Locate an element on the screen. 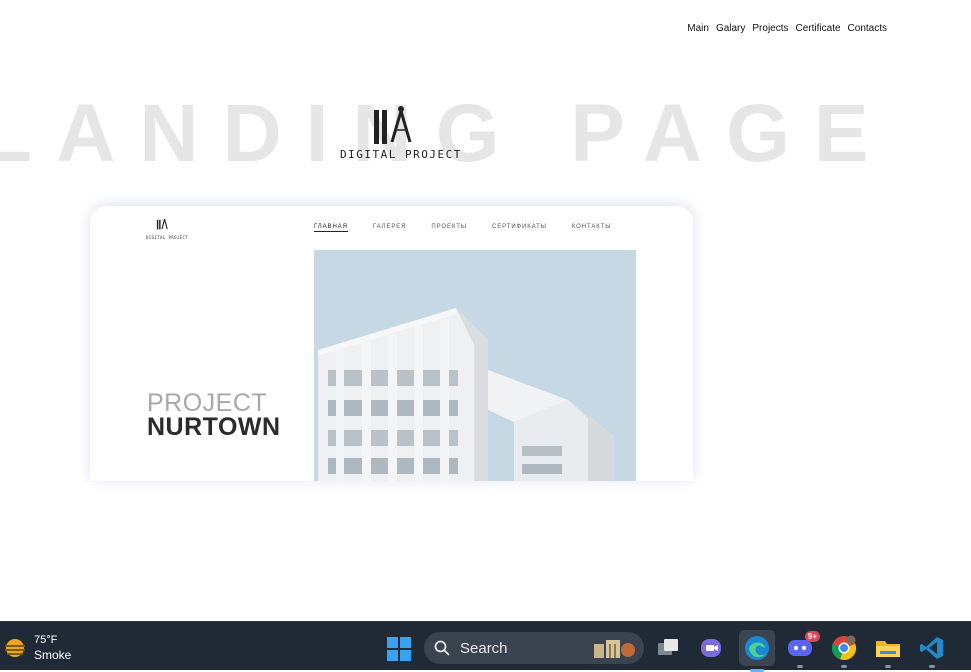  mockup-logo: DIGITAL PROJECT is located at coordinates (167, 228).